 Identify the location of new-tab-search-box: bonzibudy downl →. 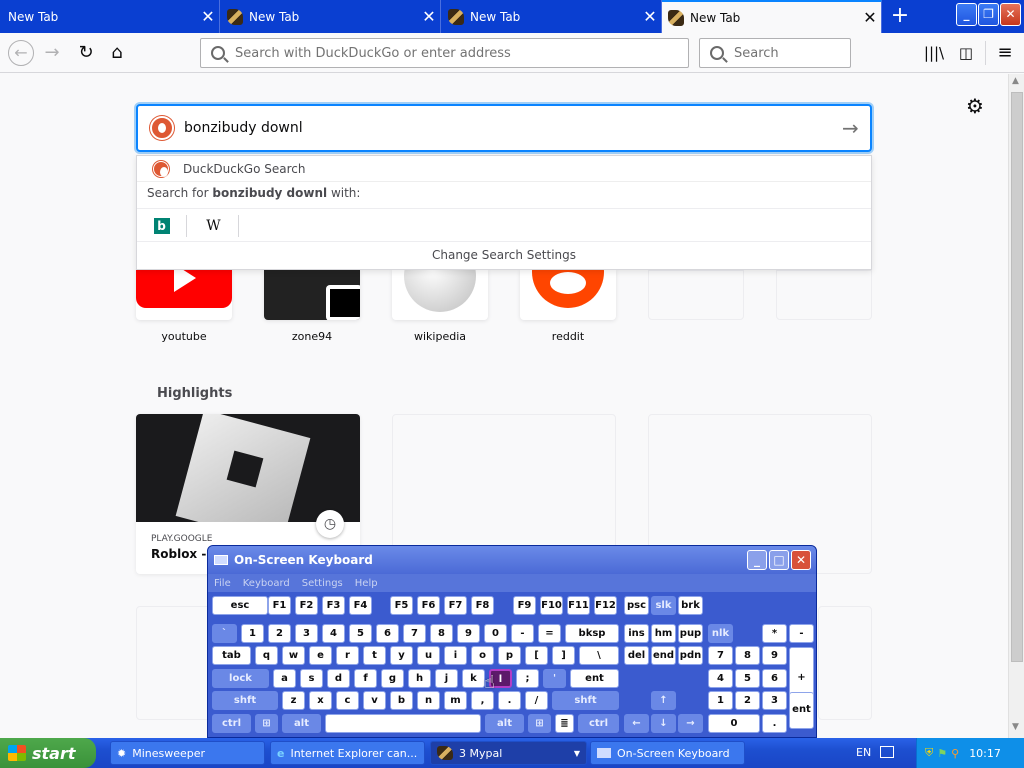
(504, 128).